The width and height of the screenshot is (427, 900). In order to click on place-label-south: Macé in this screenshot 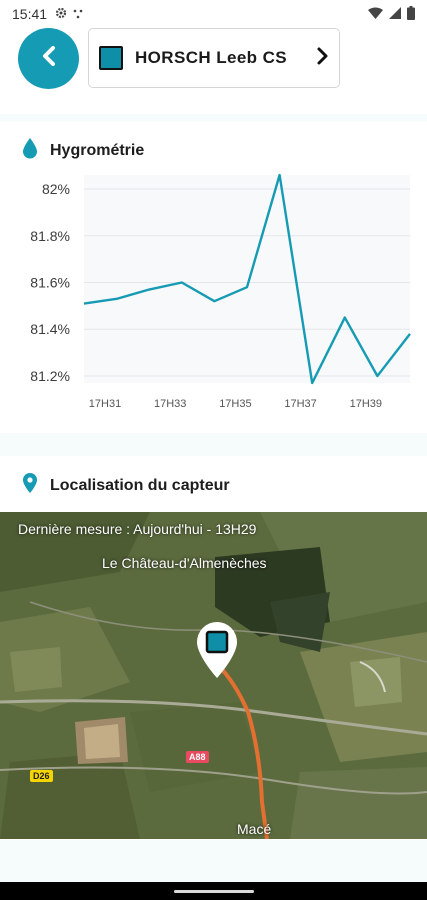, I will do `click(254, 829)`.